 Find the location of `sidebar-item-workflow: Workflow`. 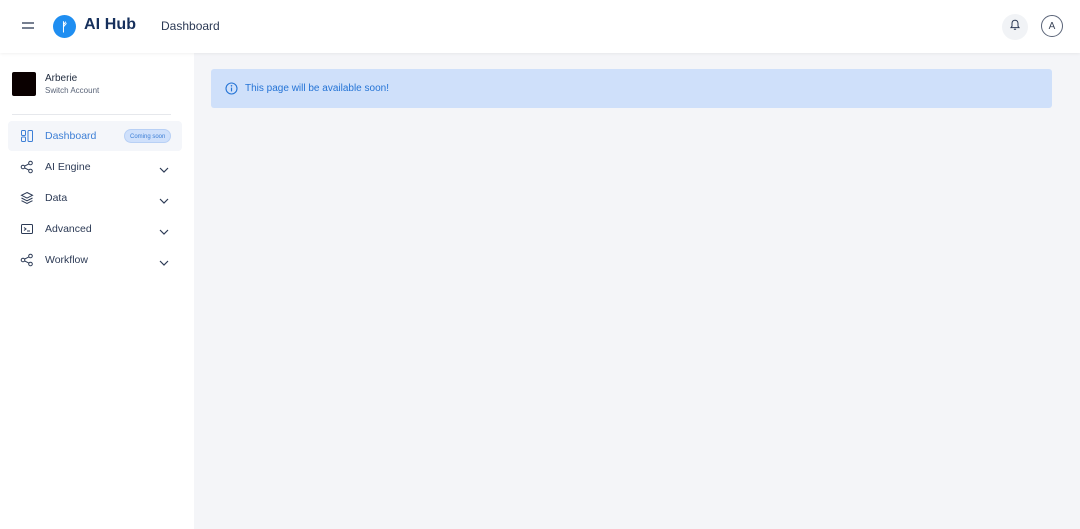

sidebar-item-workflow: Workflow is located at coordinates (95, 260).